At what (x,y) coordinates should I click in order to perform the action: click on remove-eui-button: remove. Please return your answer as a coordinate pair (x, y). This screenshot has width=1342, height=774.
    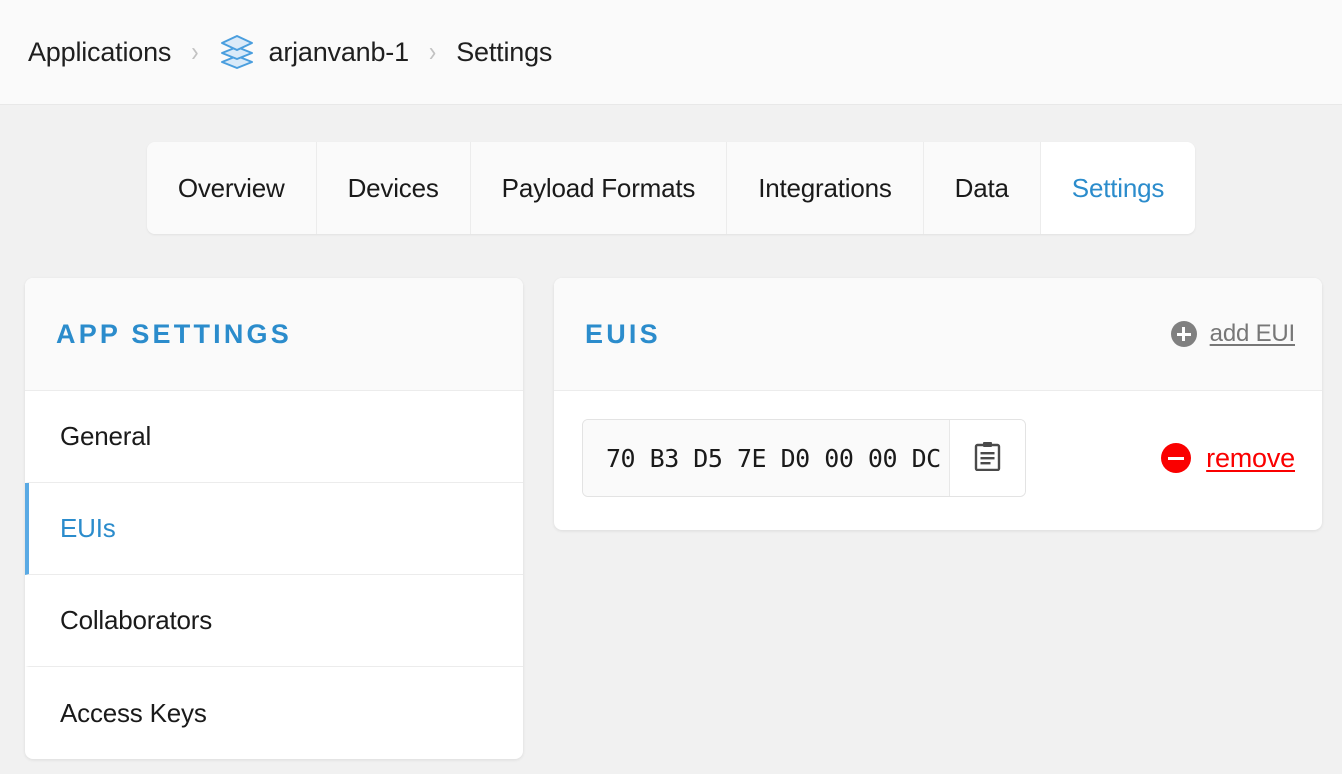
    Looking at the image, I should click on (1228, 458).